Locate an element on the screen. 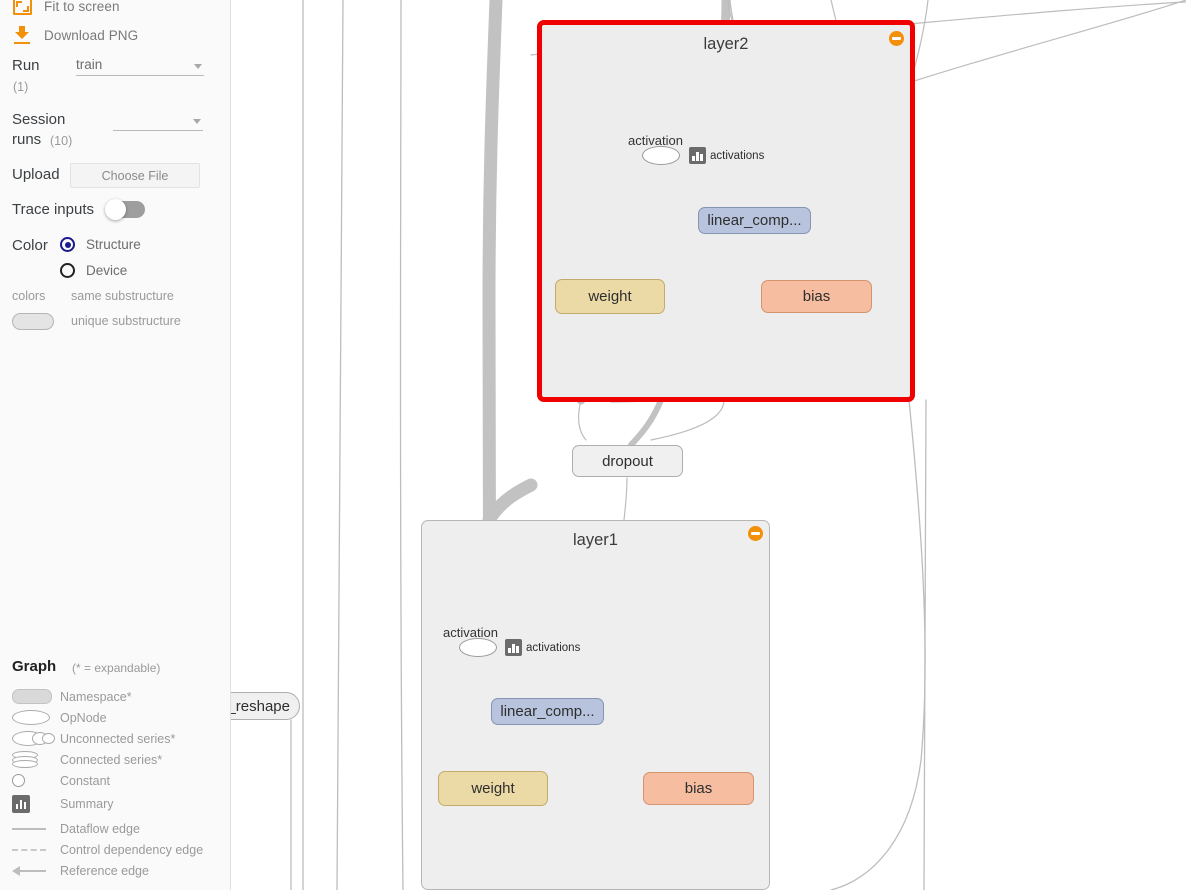  color-option-structure-label: Structure is located at coordinates (113, 244).